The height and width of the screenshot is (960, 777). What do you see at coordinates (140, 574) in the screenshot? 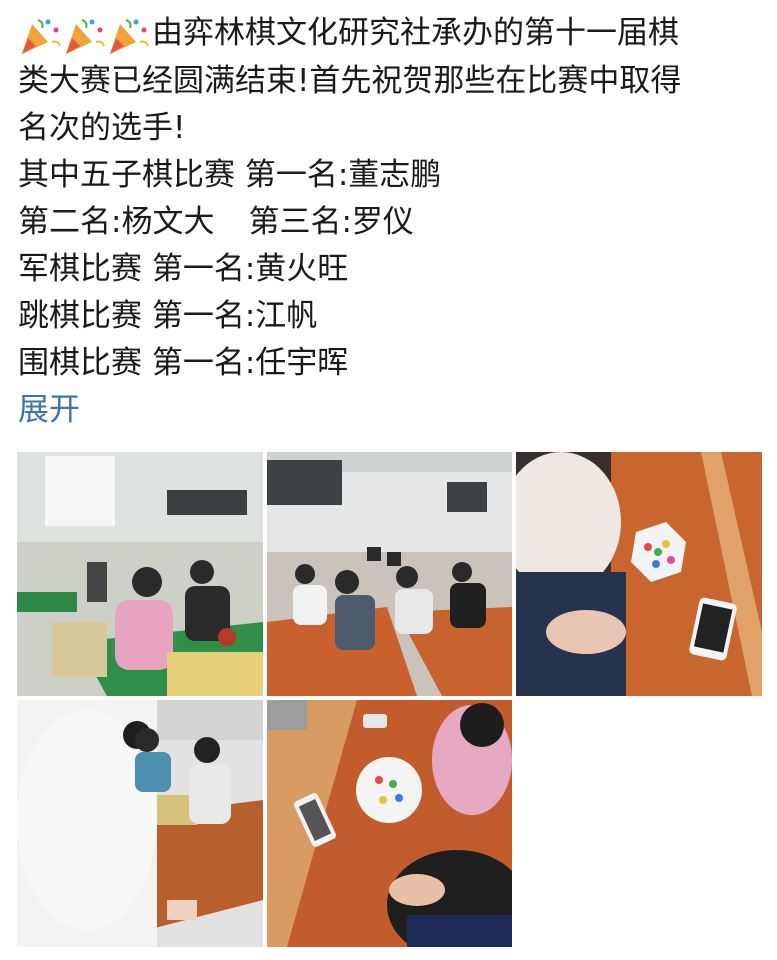
I see `photo-gomoku-hall` at bounding box center [140, 574].